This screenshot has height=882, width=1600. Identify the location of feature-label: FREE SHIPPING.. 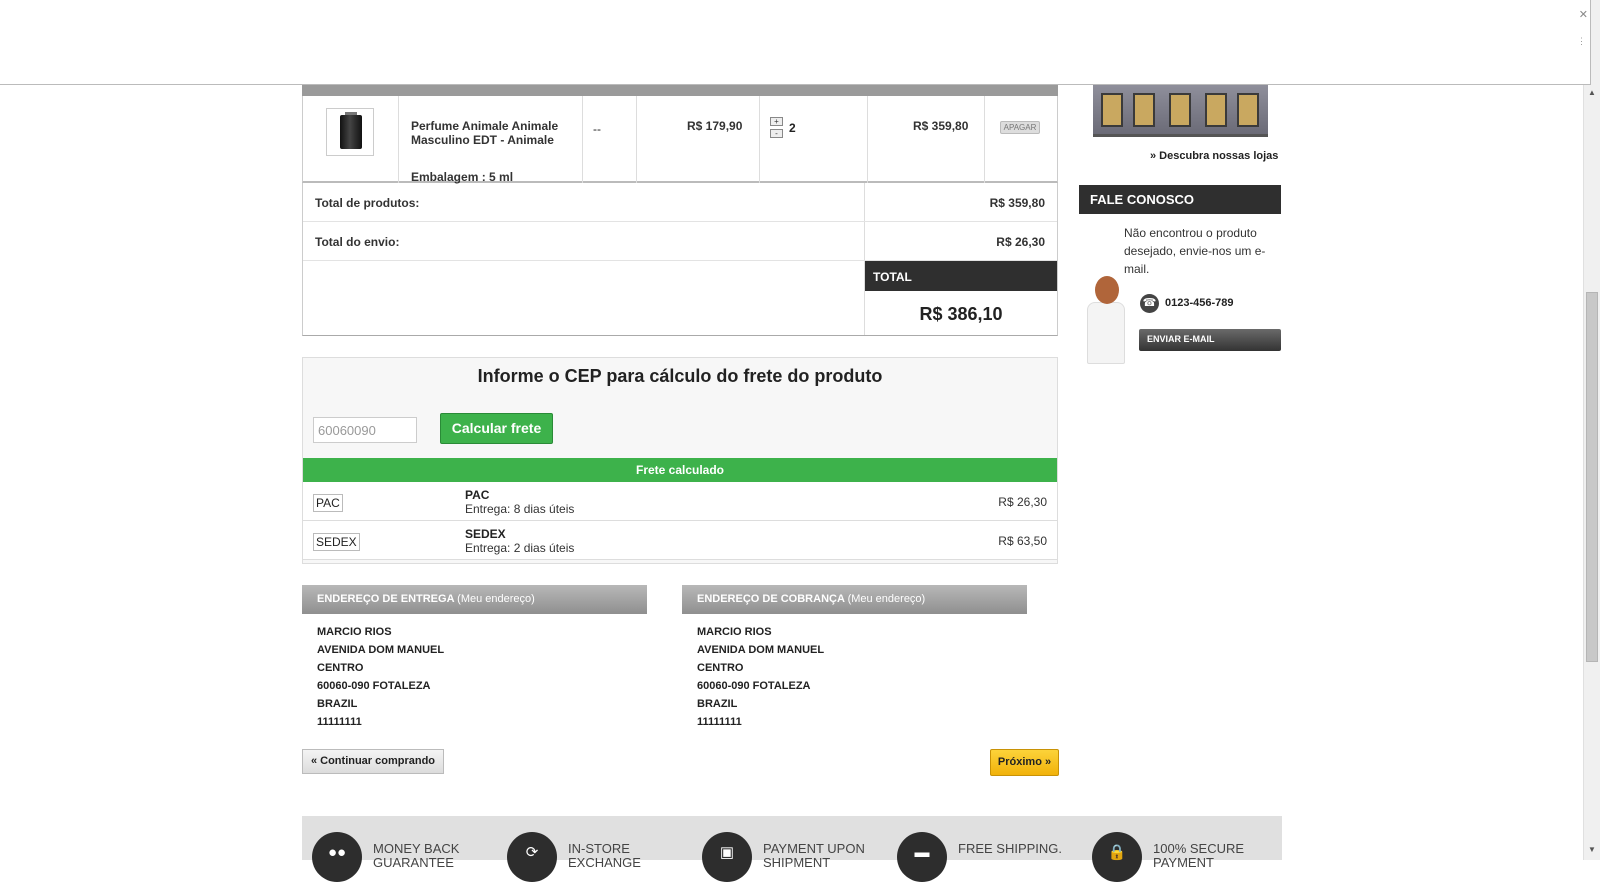
(1010, 848).